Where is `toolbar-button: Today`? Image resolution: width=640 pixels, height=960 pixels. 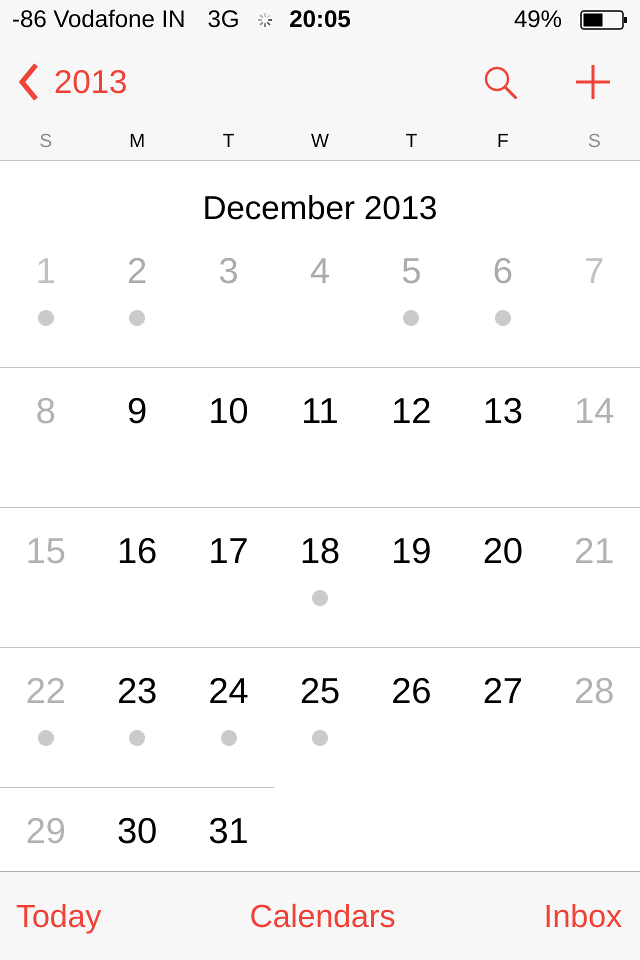 toolbar-button: Today is located at coordinates (59, 916).